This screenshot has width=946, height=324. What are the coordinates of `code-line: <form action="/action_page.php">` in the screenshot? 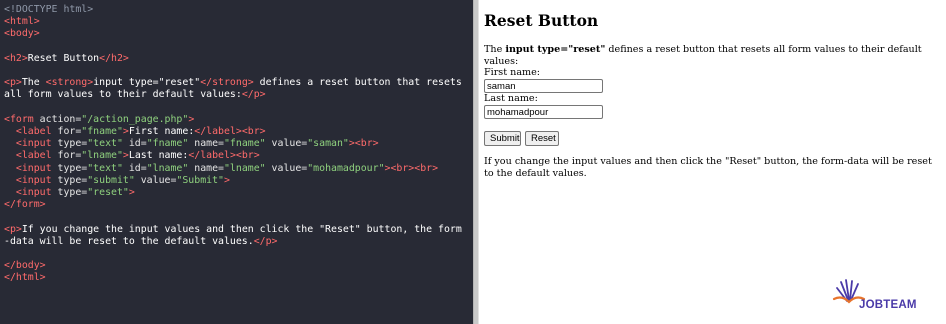 It's located at (235, 120).